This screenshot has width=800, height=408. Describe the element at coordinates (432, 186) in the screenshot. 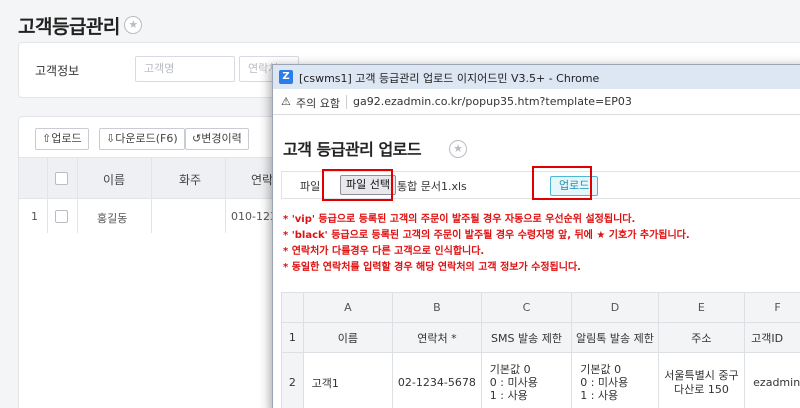

I see `selected-file-name: 통합 문서1.xls` at that location.